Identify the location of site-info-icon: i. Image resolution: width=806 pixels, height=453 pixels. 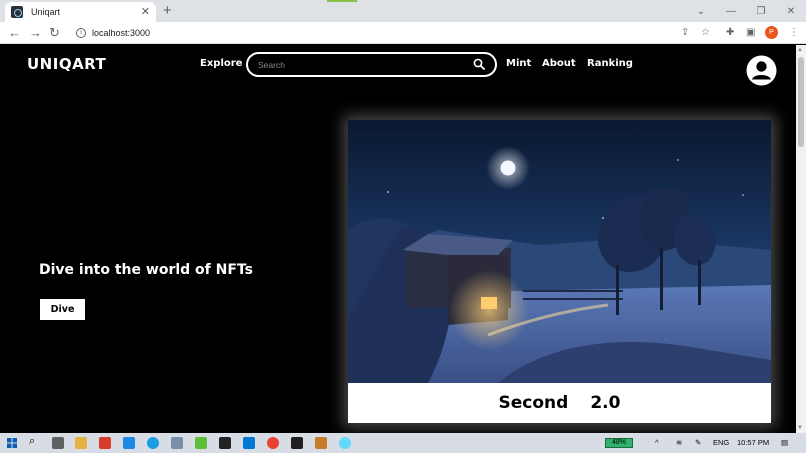
(81, 33).